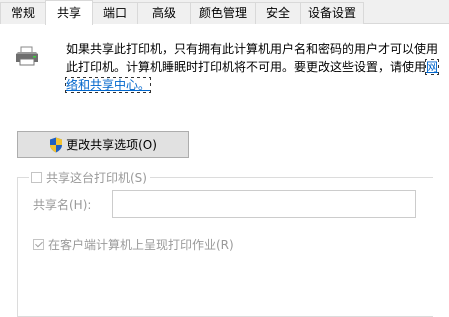  I want to click on printer-icon, so click(27, 56).